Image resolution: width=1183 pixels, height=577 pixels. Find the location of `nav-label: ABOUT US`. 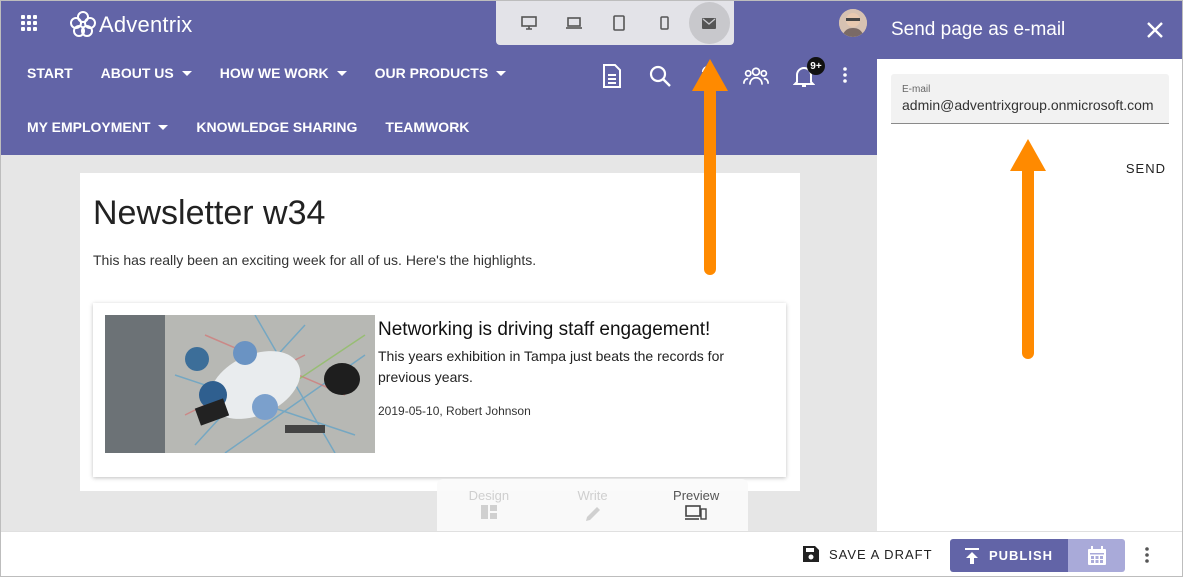

nav-label: ABOUT US is located at coordinates (137, 73).